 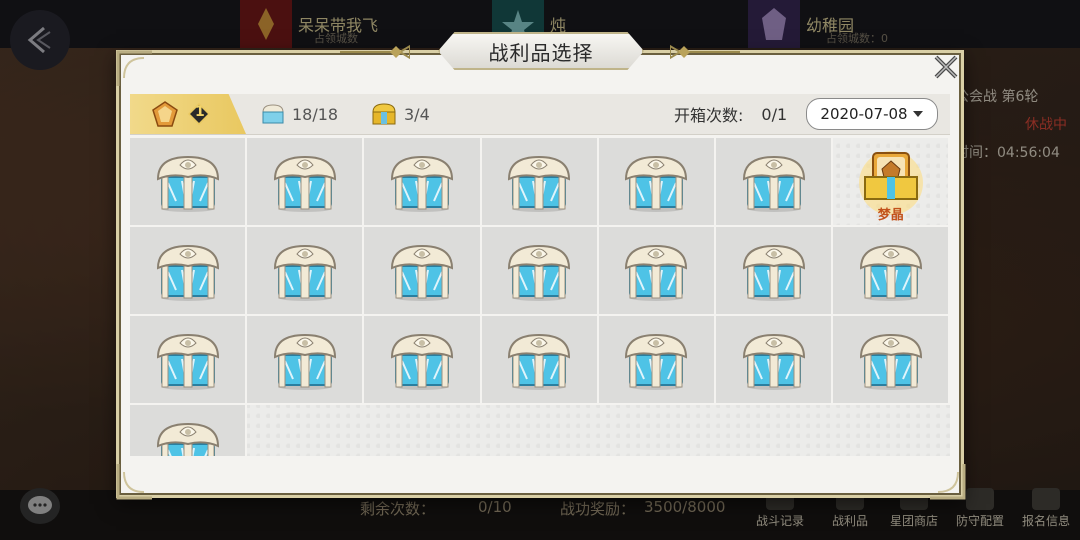 What do you see at coordinates (709, 115) in the screenshot?
I see `open-count-label: 开箱次数:` at bounding box center [709, 115].